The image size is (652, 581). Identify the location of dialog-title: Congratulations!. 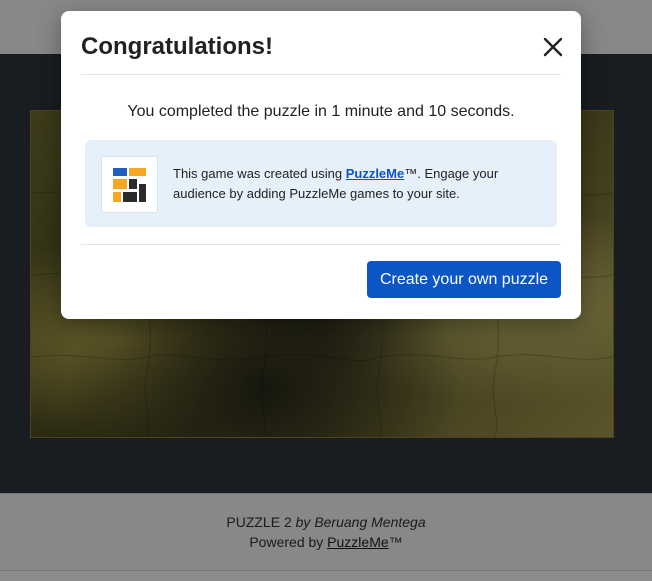
(177, 46).